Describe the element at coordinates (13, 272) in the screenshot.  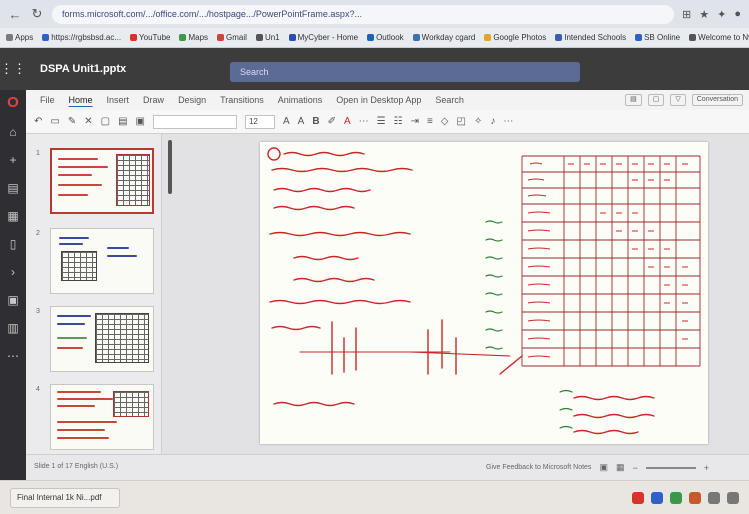
I see `chevron-right-icon: ›` at that location.